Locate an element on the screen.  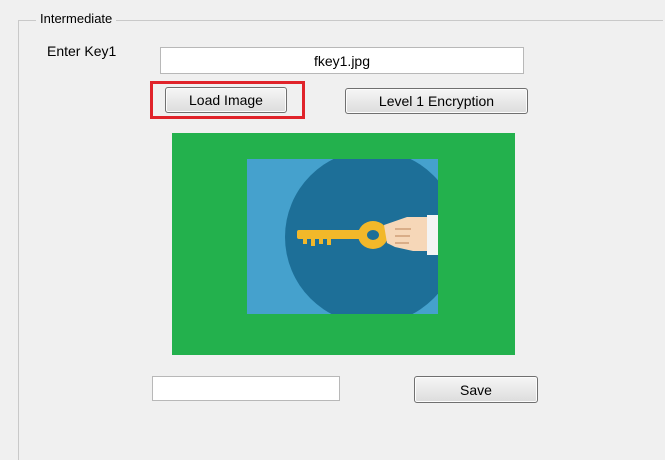
highlight-box is located at coordinates (227, 100).